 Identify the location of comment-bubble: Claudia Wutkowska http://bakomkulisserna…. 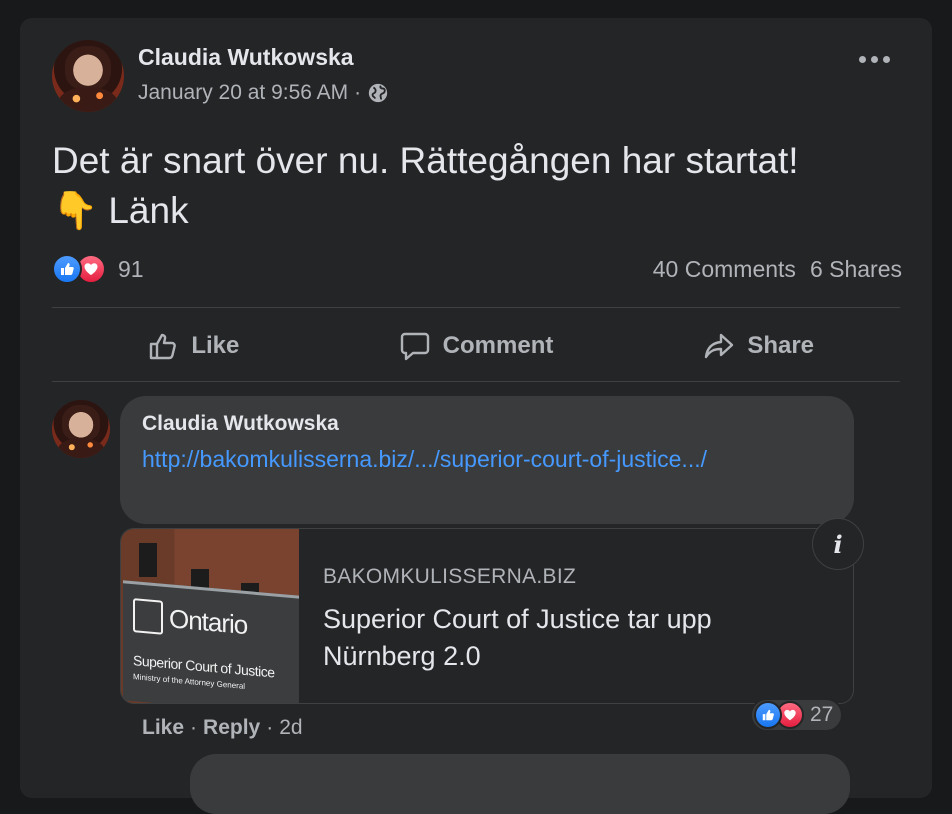
(487, 460).